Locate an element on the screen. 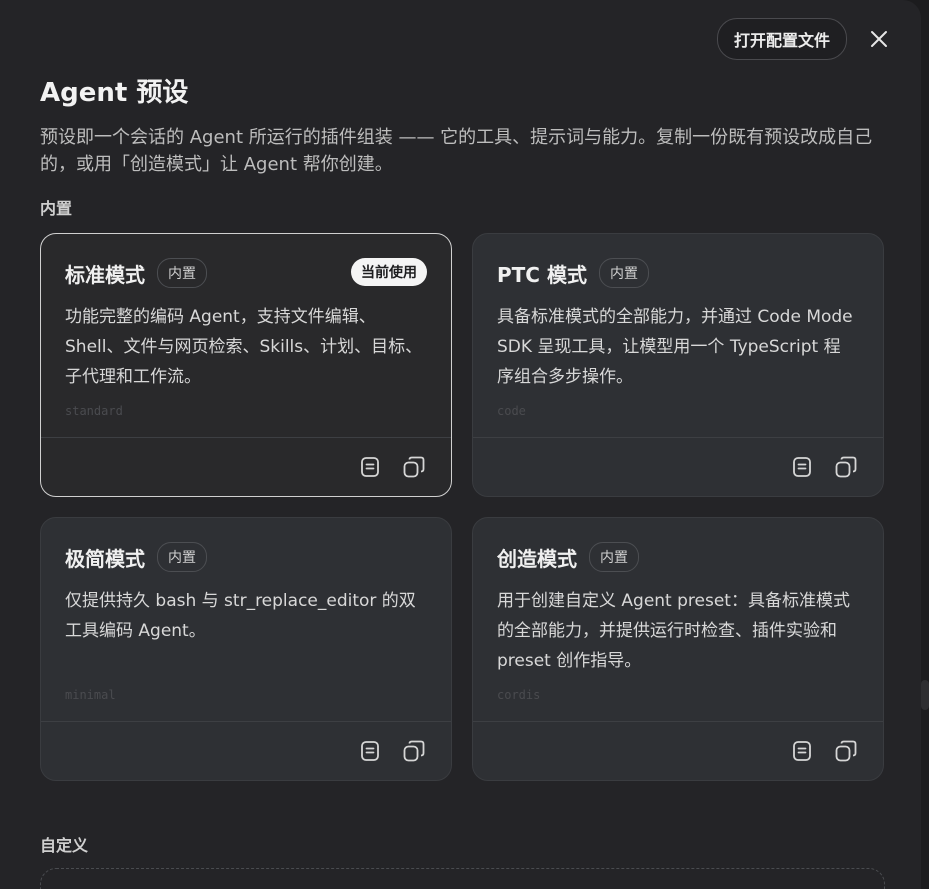 This screenshot has width=929, height=889. top-bar: 打开配置文件 is located at coordinates (806, 39).